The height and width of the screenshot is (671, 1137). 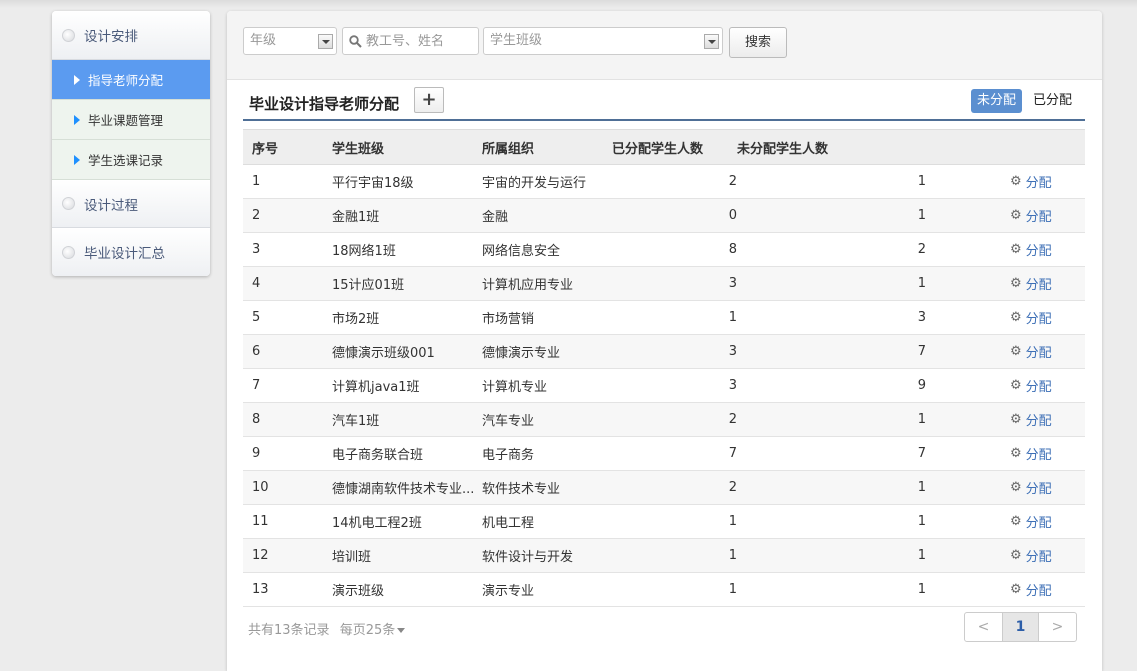 What do you see at coordinates (131, 252) in the screenshot?
I see `sidebar-group-design-summary: 毕业设计汇总` at bounding box center [131, 252].